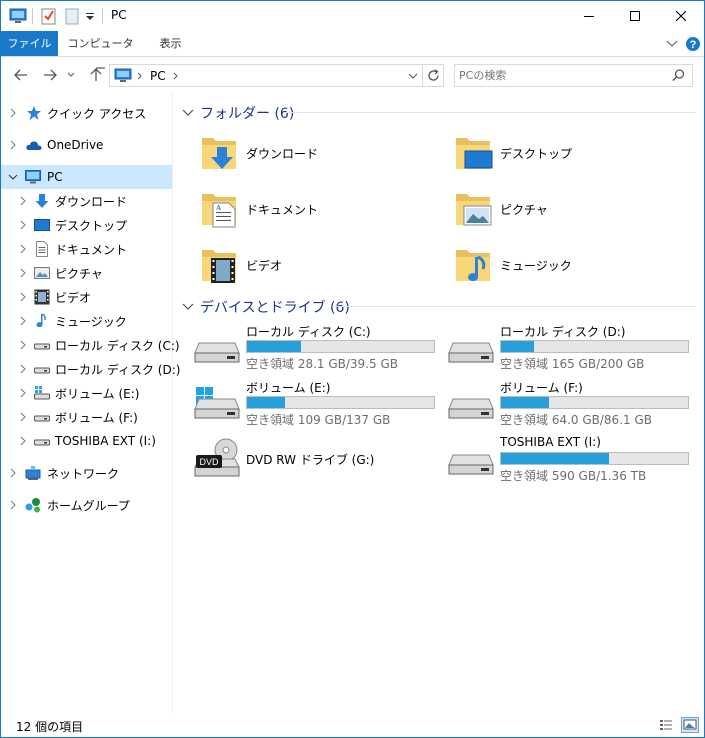 This screenshot has width=705, height=738. Describe the element at coordinates (86, 225) in the screenshot. I see `nav-item-desktop: デスクトップ` at that location.